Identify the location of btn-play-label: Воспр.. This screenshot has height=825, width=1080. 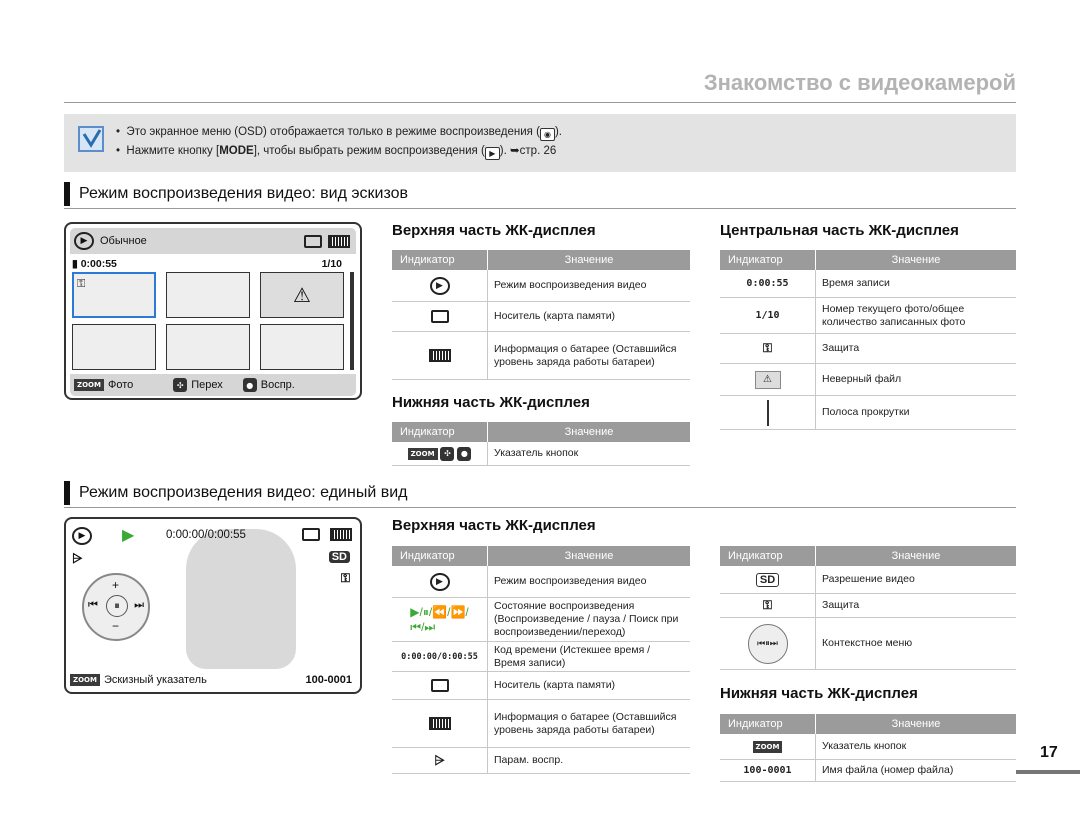
(277, 385).